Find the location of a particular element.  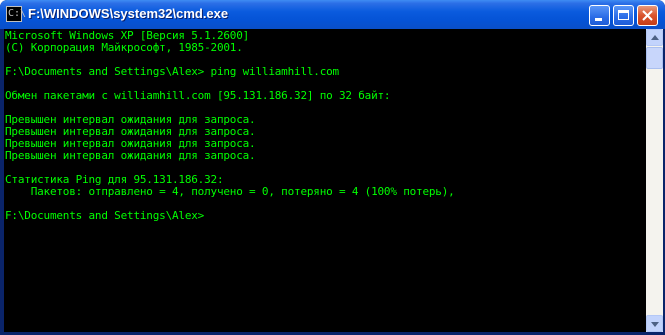

arrow-up-icon is located at coordinates (655, 37).